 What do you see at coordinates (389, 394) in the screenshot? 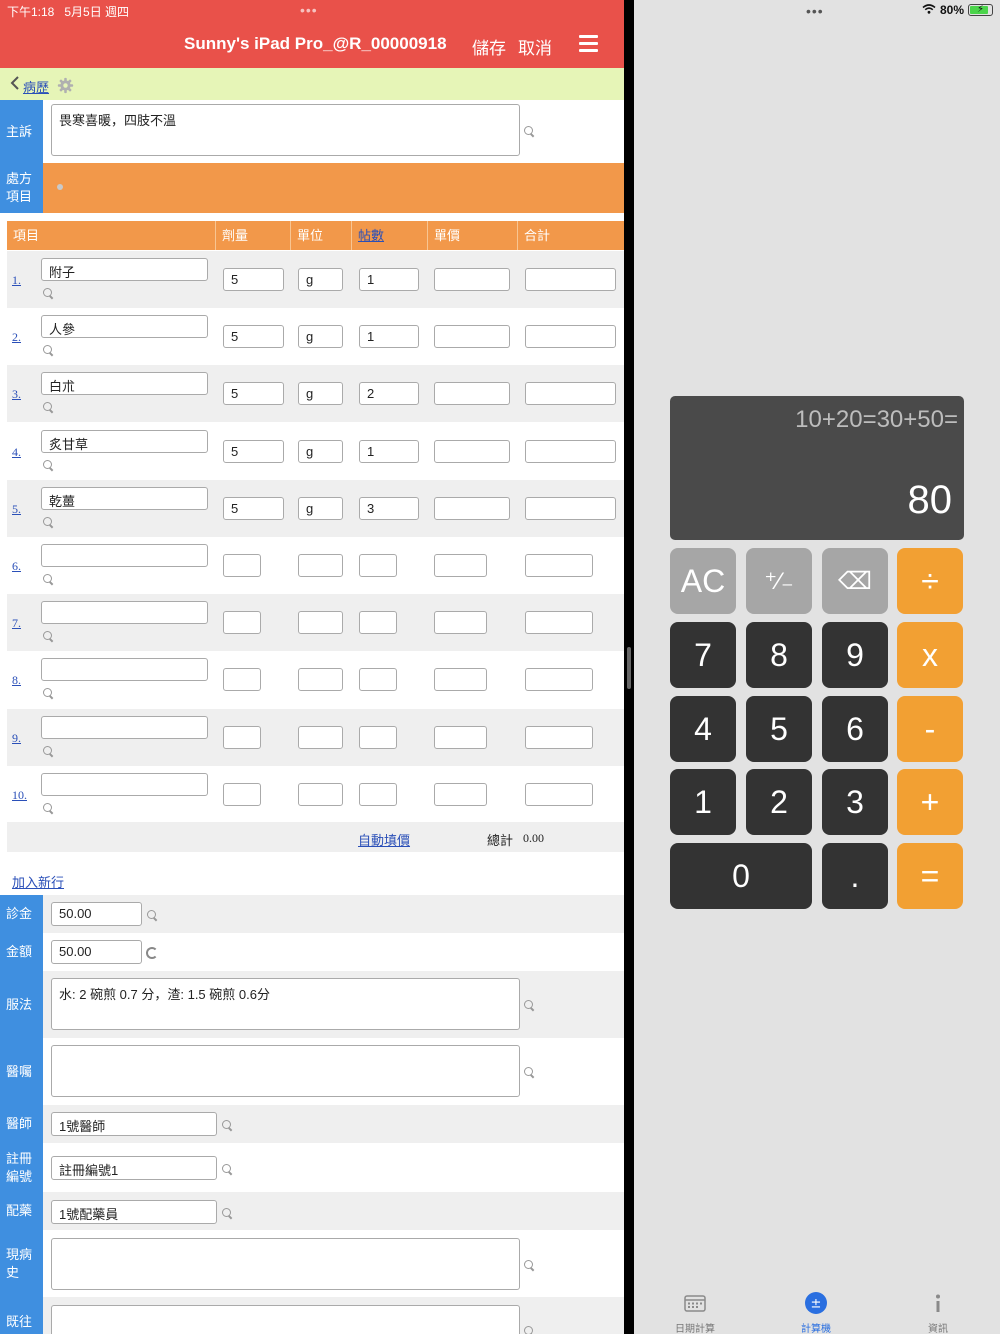
I see `packs-input: 2` at bounding box center [389, 394].